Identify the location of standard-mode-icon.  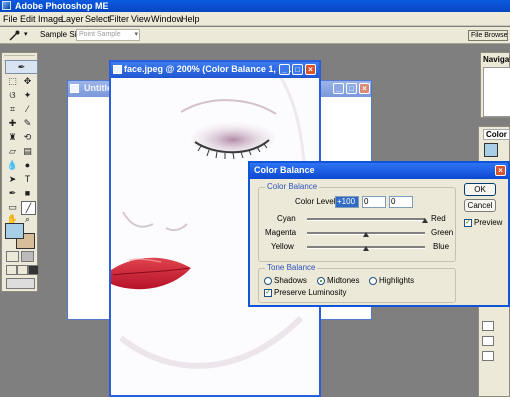
(12, 256).